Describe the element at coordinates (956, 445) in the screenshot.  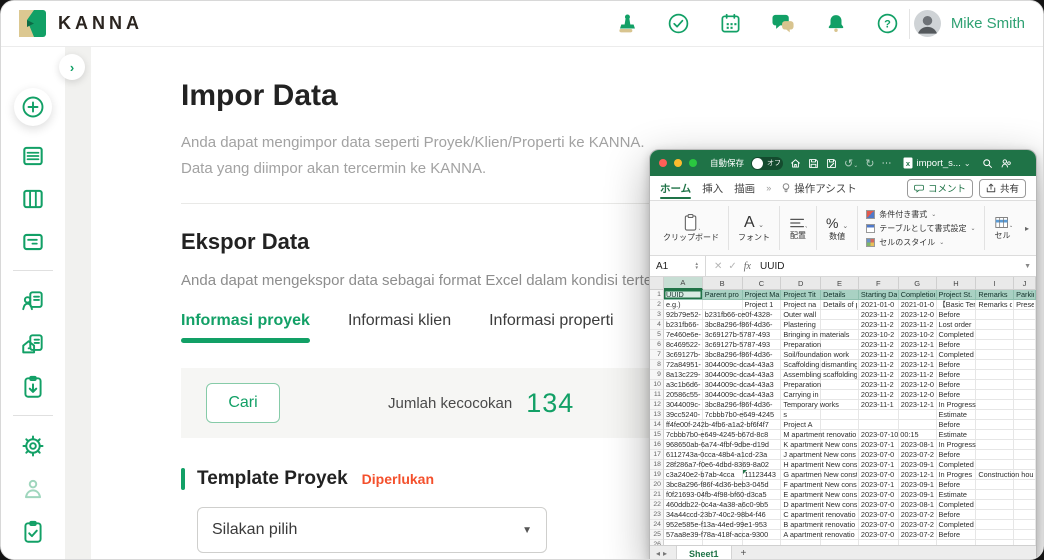
I see `cell: In Progress` at that location.